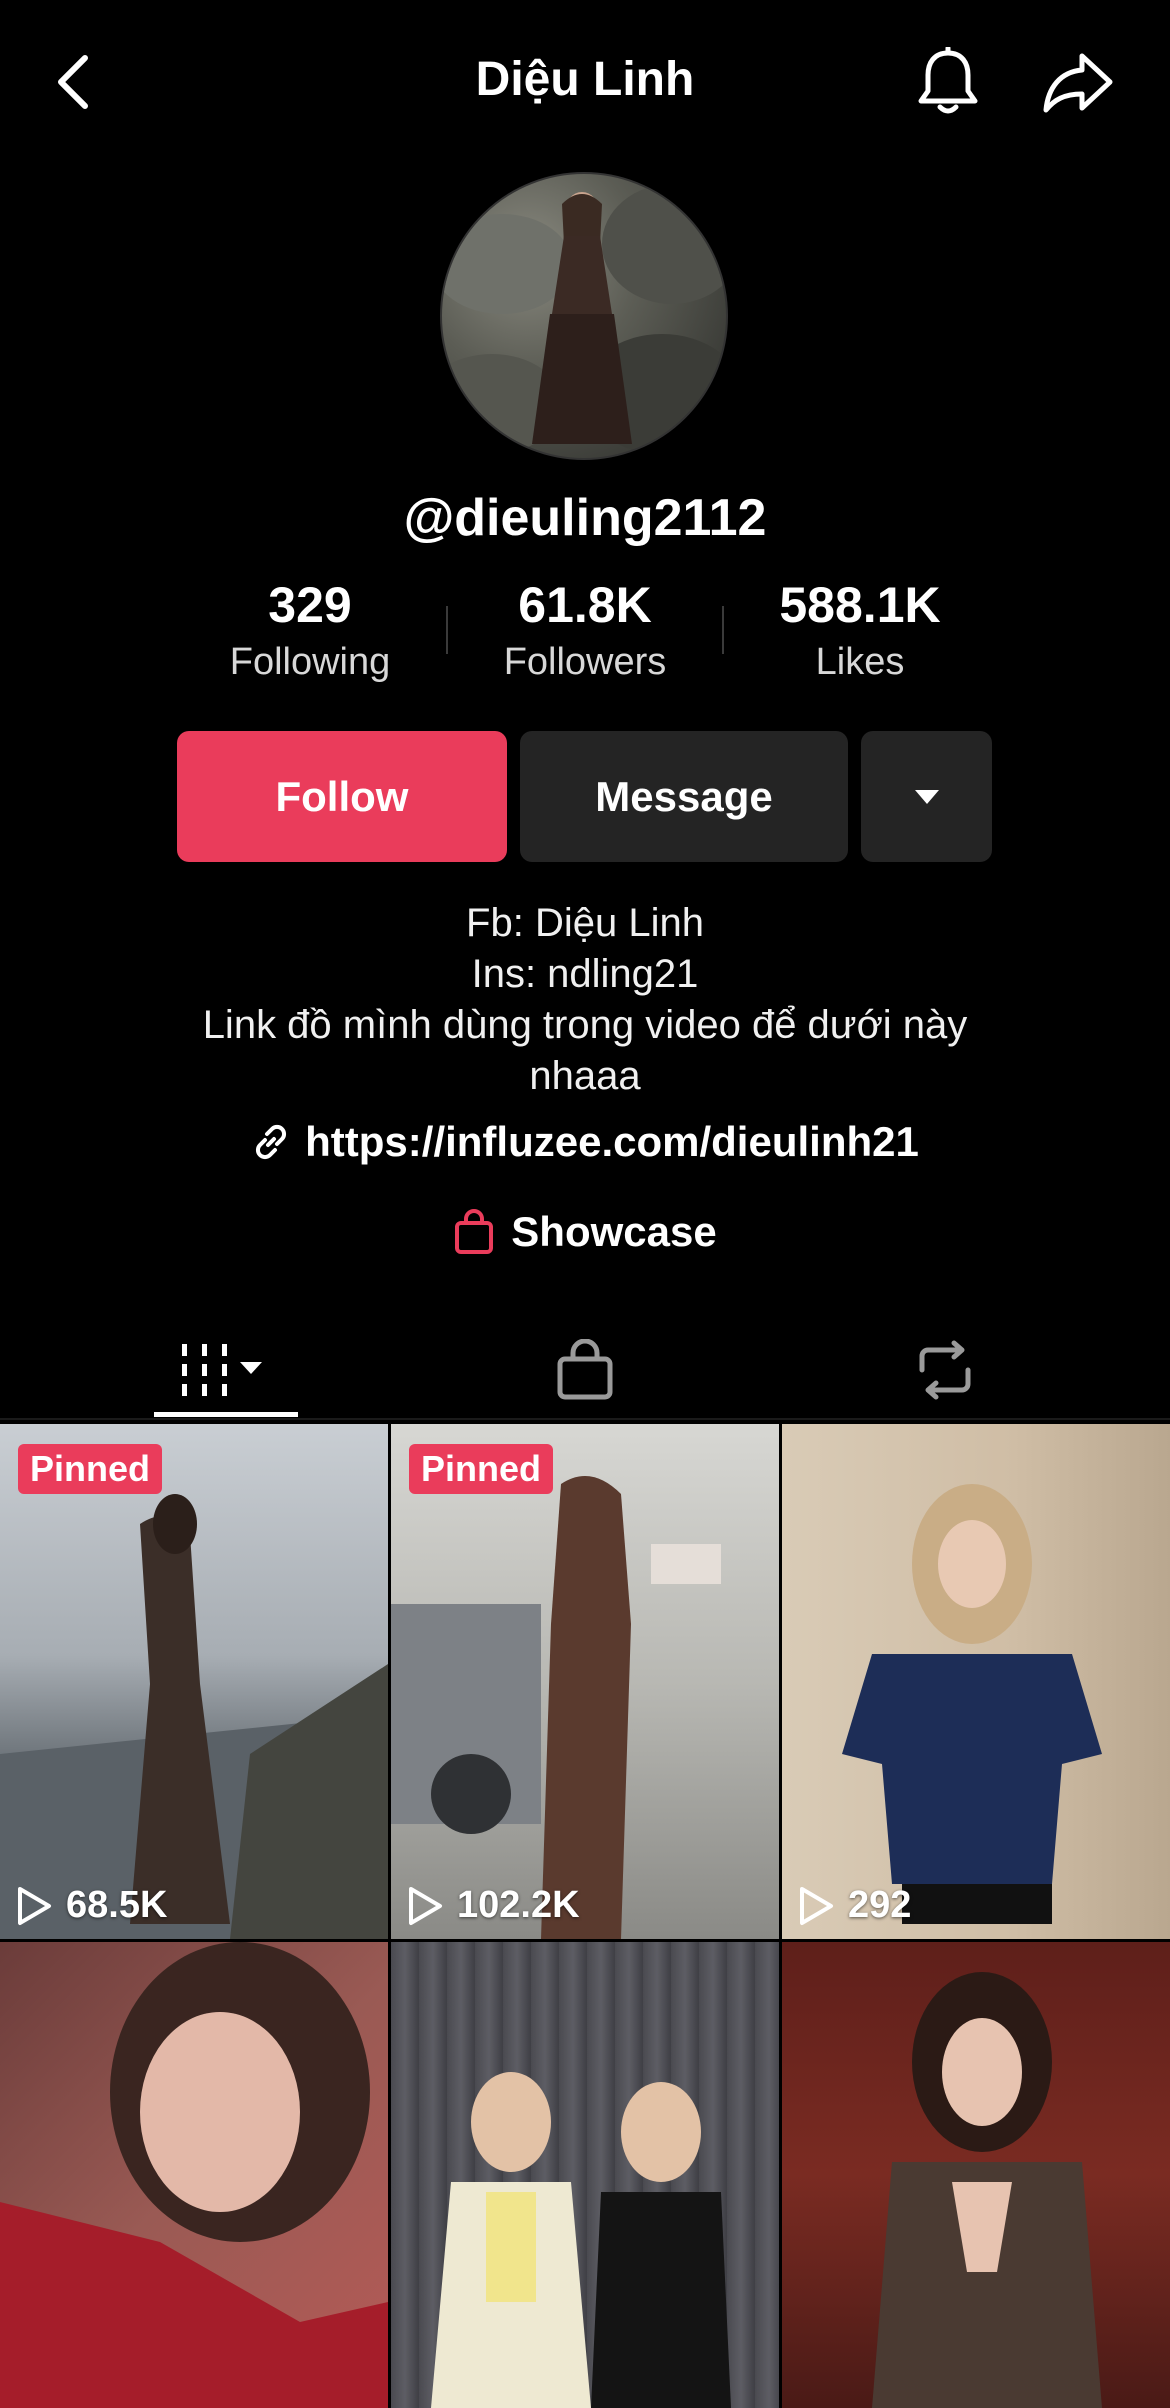  What do you see at coordinates (612, 1141) in the screenshot?
I see `profile-link-text: https://influzee.com/dieulinh21` at bounding box center [612, 1141].